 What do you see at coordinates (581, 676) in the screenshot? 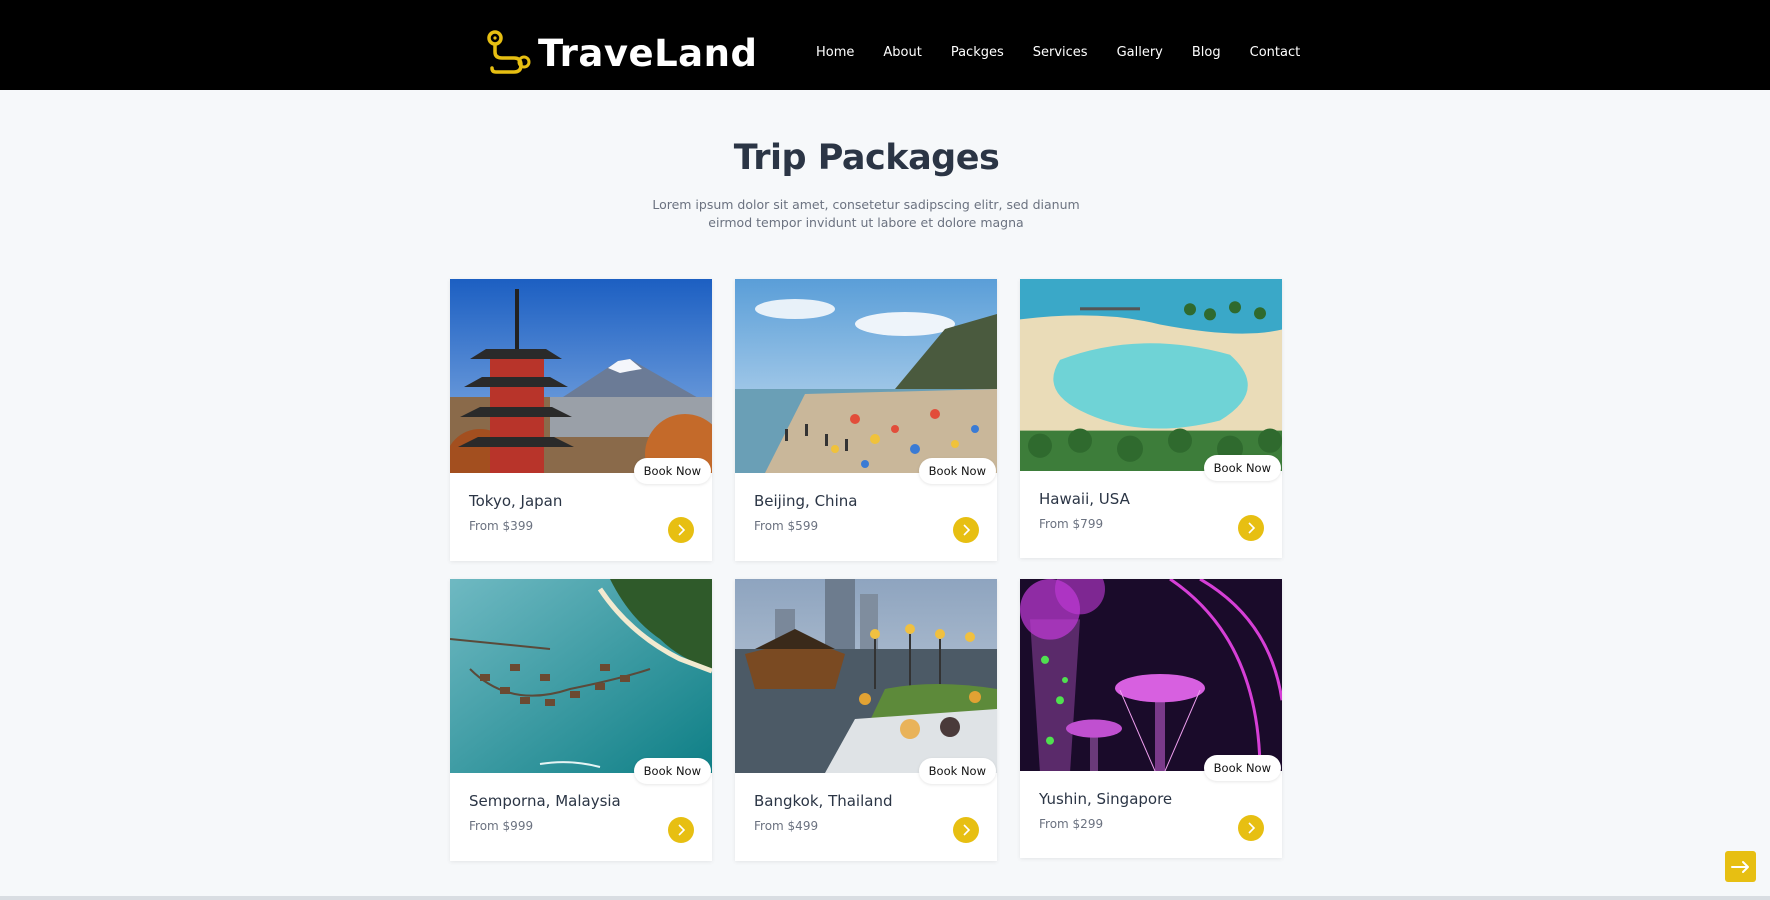
I see `package-image-semporna` at bounding box center [581, 676].